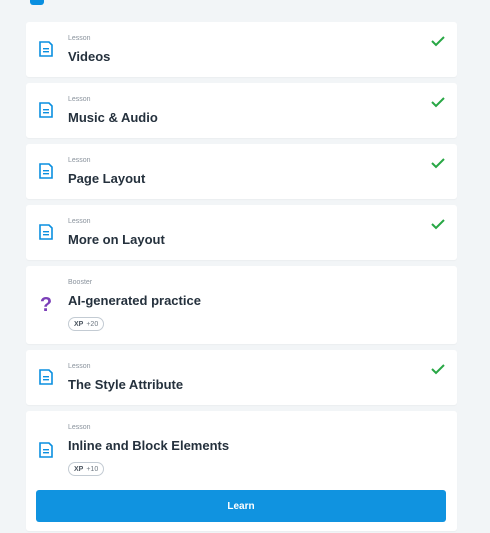  What do you see at coordinates (89, 56) in the screenshot?
I see `item-title: Videos` at bounding box center [89, 56].